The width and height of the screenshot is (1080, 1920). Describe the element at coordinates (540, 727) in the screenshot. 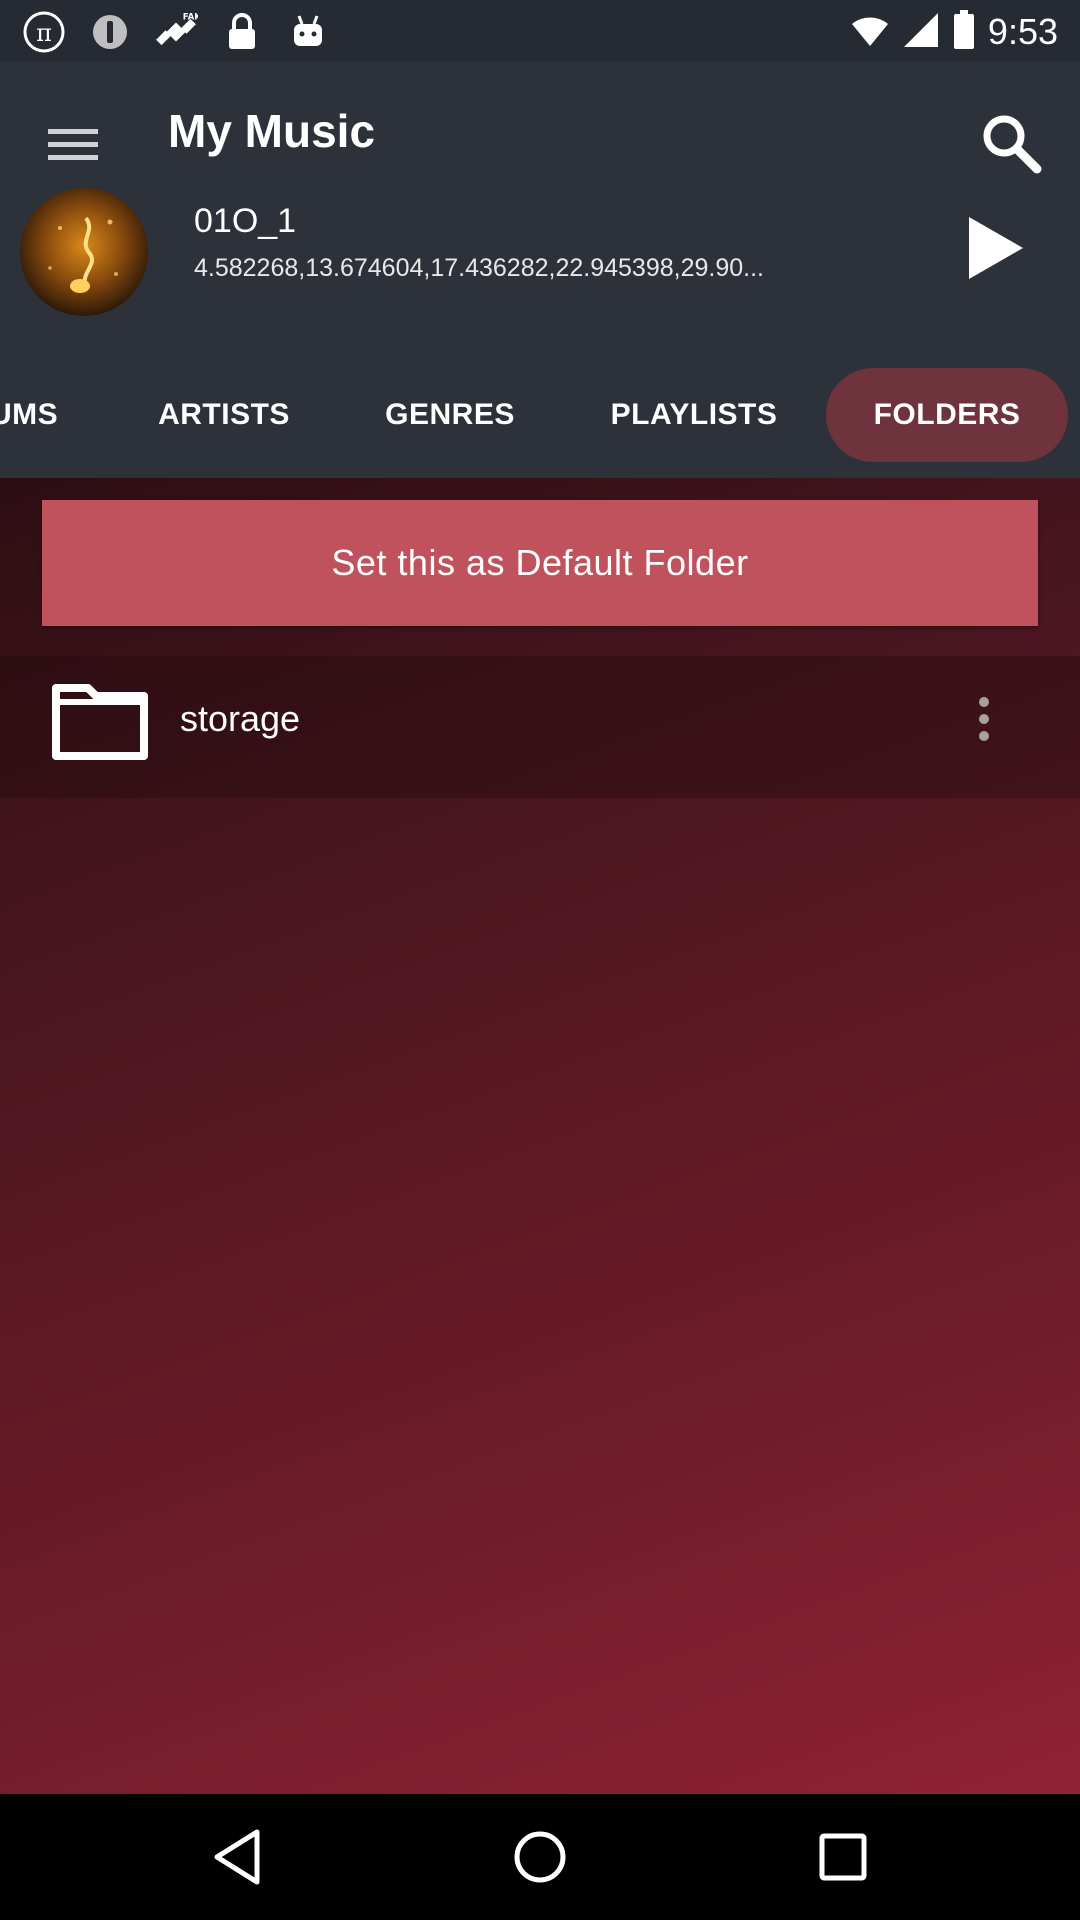

I see `list-item: storage` at that location.